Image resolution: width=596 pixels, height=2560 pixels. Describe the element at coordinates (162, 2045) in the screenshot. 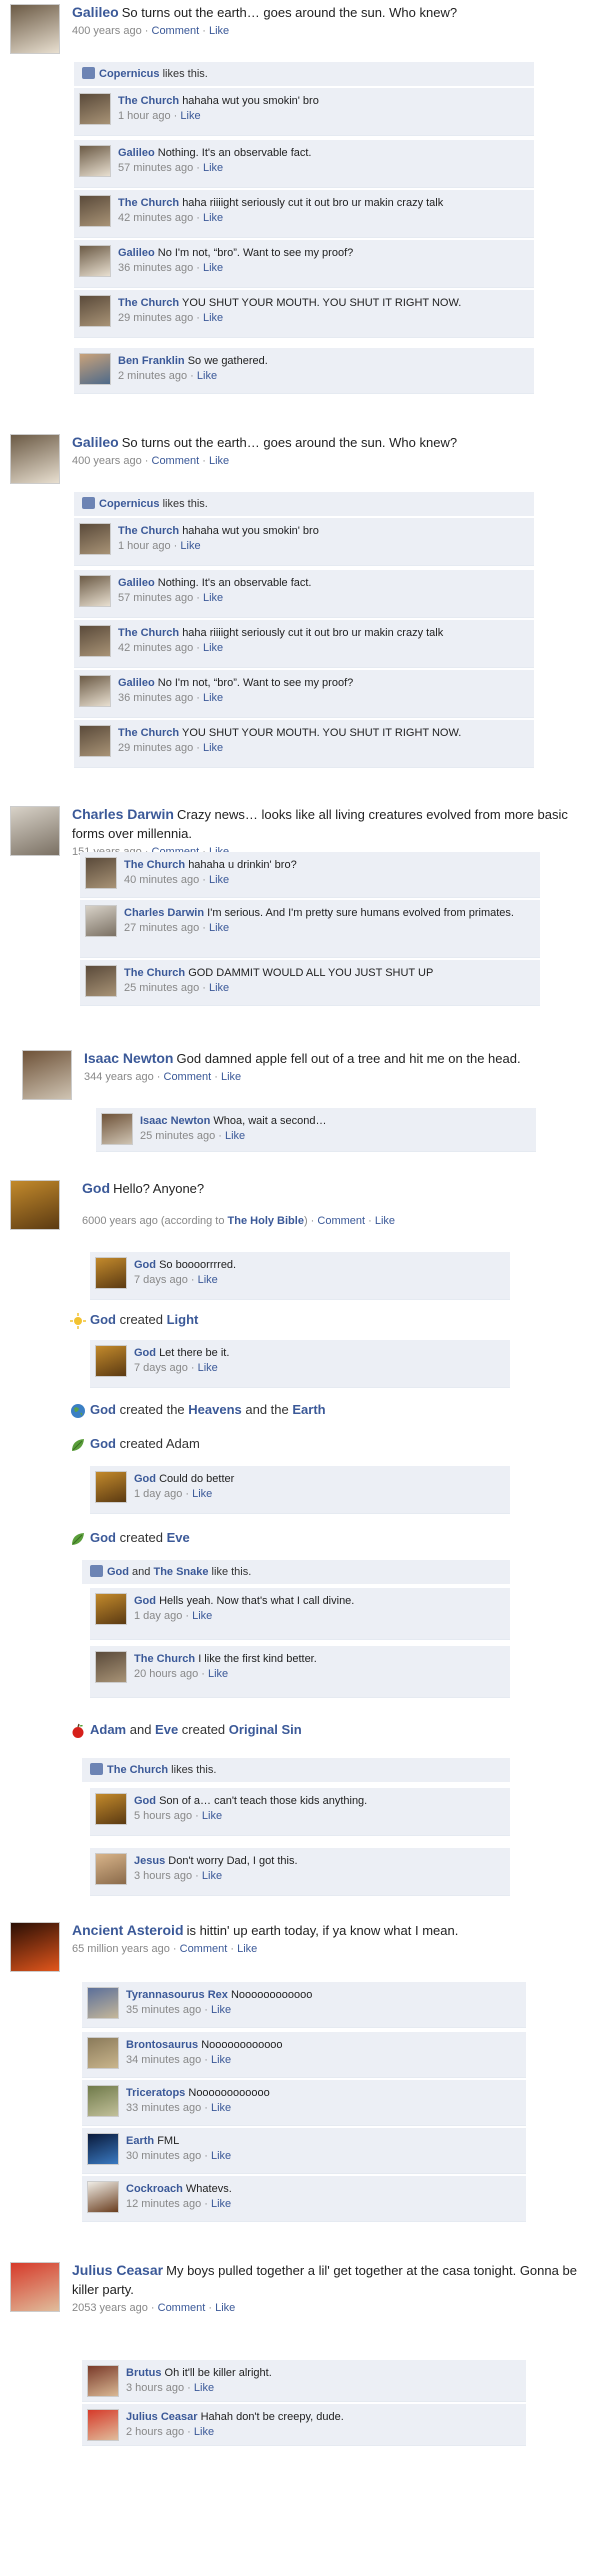

I see `commenter-name: Brontosaurus` at that location.